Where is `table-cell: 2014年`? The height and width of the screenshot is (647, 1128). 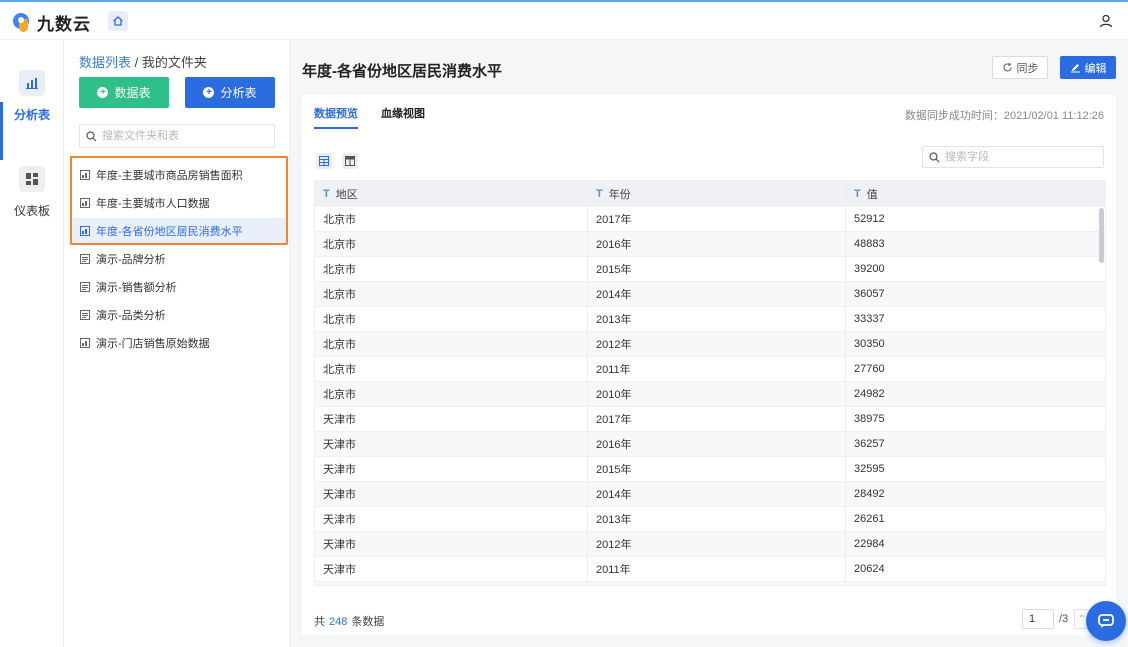
table-cell: 2014年 is located at coordinates (717, 294).